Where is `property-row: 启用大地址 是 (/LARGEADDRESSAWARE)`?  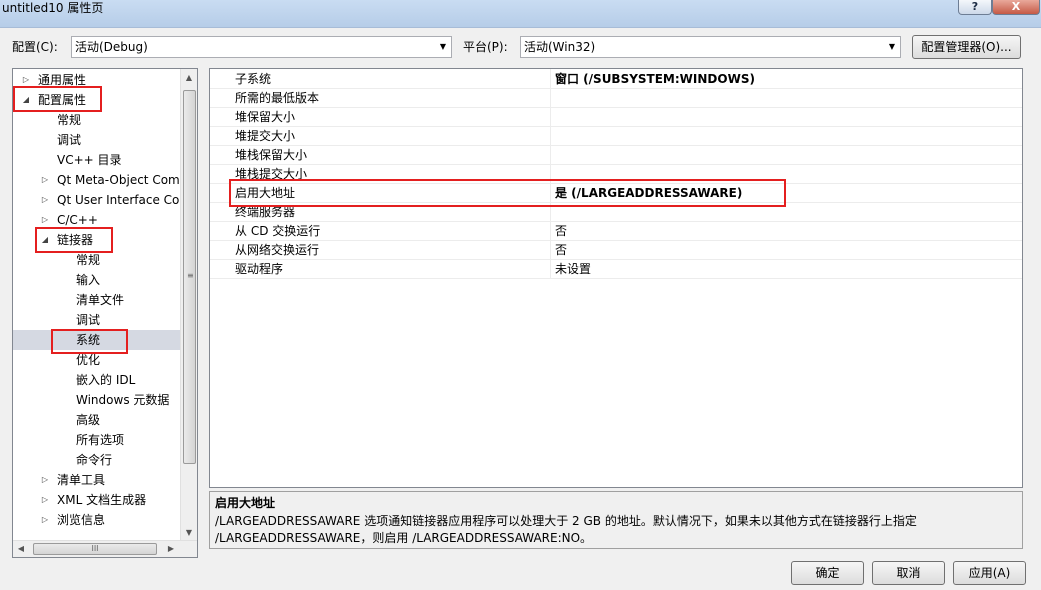 property-row: 启用大地址 是 (/LARGEADDRESSAWARE) is located at coordinates (616, 193).